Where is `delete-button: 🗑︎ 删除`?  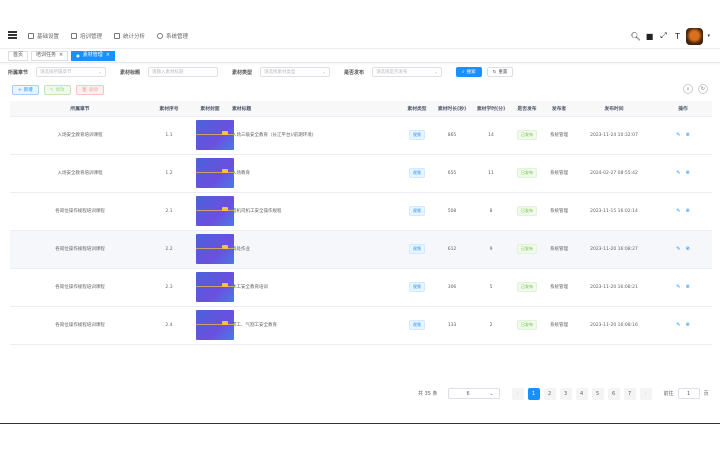
delete-button: 🗑︎ 删除 is located at coordinates (90, 90).